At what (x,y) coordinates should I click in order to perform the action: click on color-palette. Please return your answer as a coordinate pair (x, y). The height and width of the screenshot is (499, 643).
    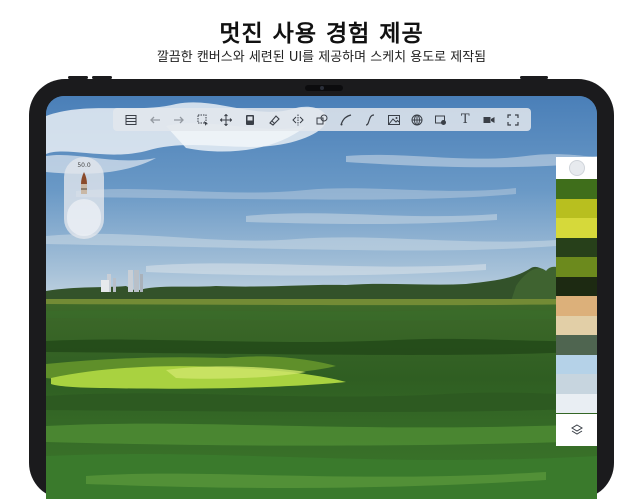
    Looking at the image, I should click on (576, 302).